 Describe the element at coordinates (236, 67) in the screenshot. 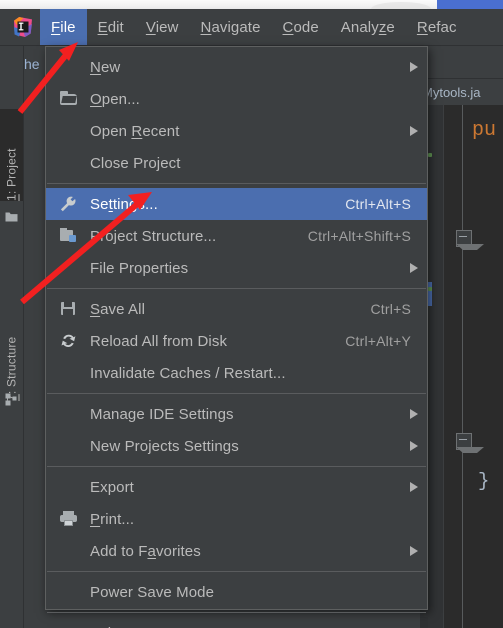

I see `menu-item-new: New` at that location.